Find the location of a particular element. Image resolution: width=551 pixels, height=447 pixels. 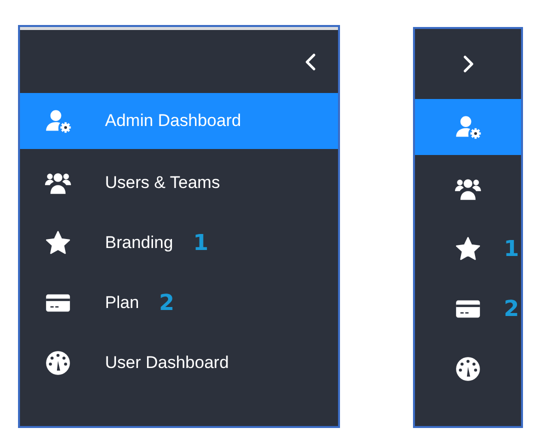

nav-item: Users & Teams is located at coordinates (179, 183).